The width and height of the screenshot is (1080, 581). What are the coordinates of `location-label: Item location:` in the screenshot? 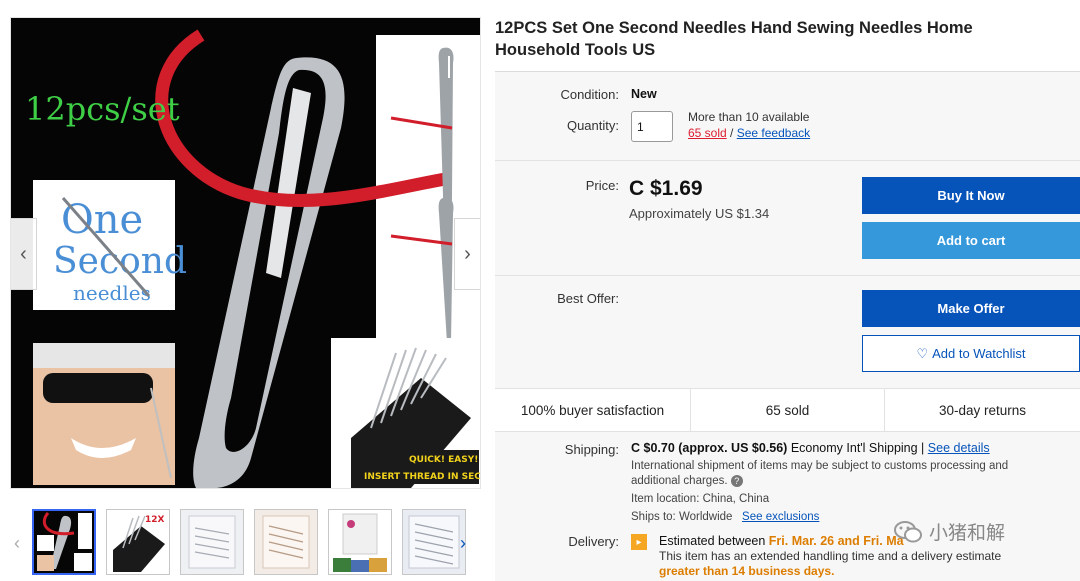 It's located at (665, 499).